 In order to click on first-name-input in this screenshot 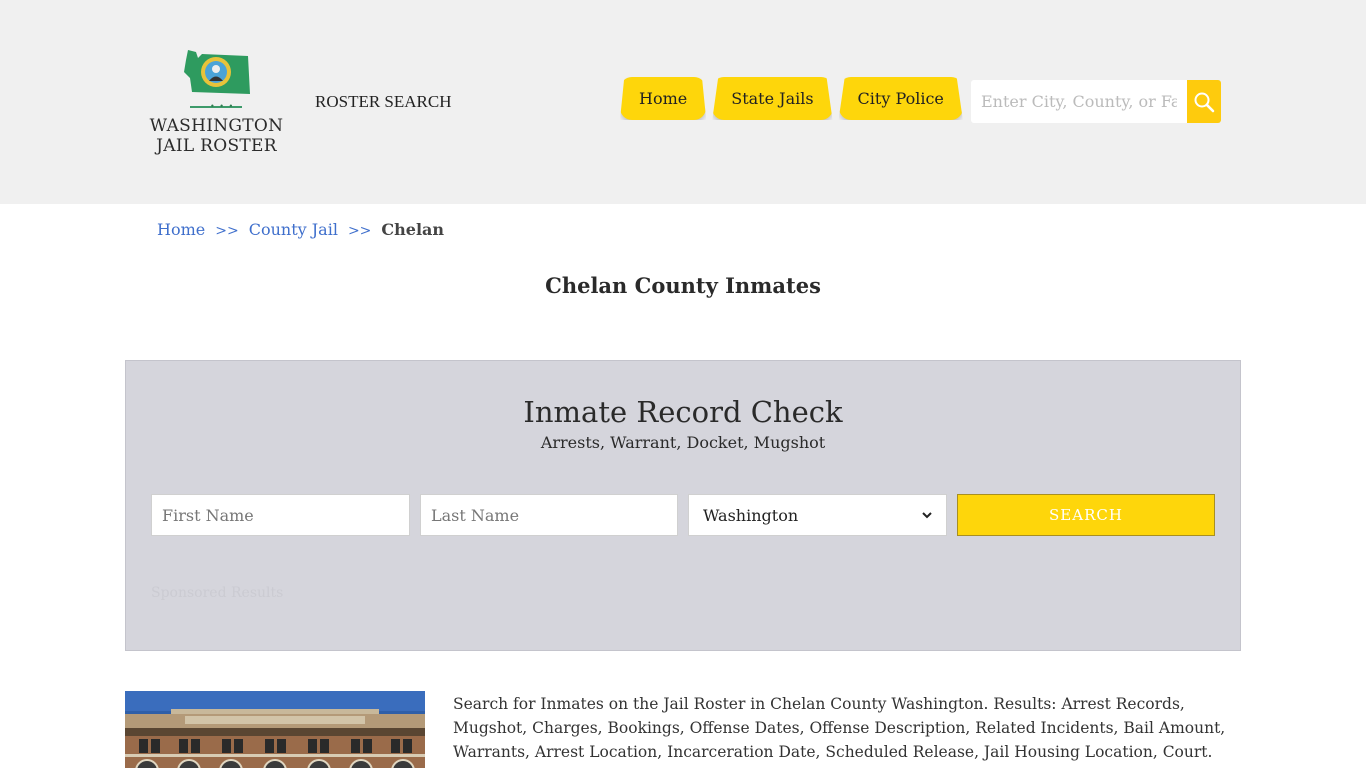, I will do `click(280, 515)`.